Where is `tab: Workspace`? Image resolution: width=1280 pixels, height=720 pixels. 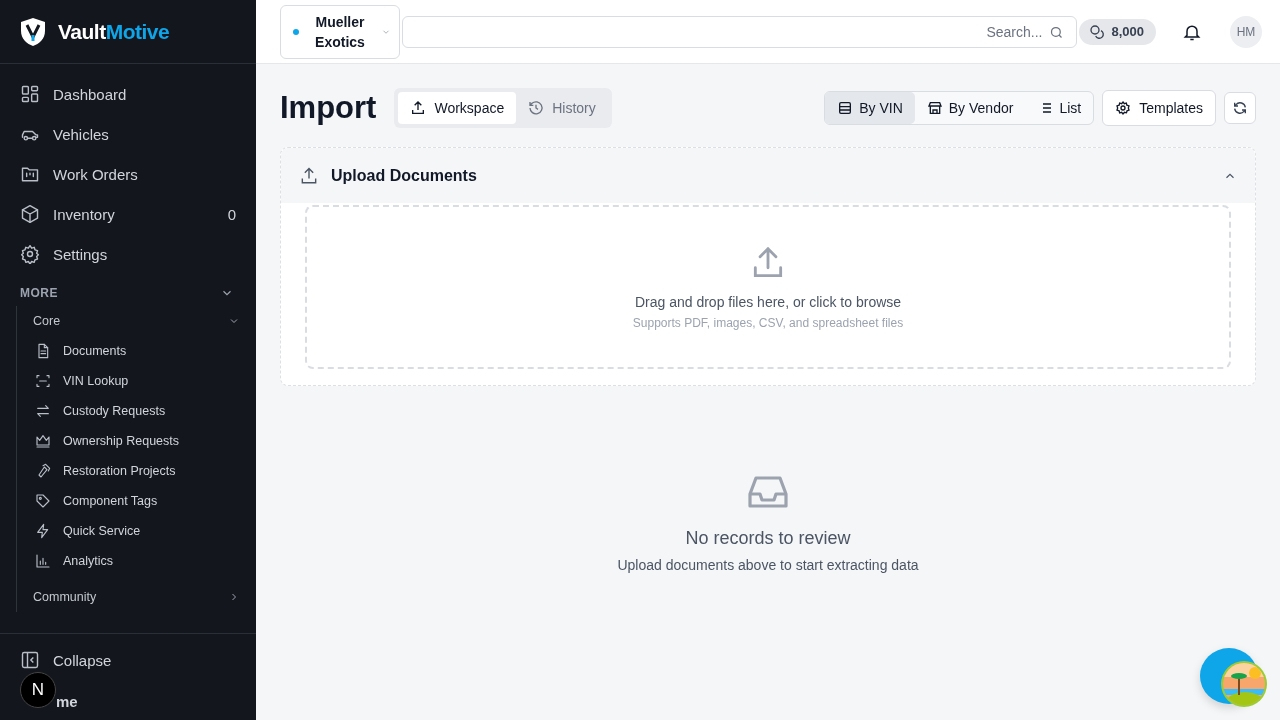
tab: Workspace is located at coordinates (457, 108).